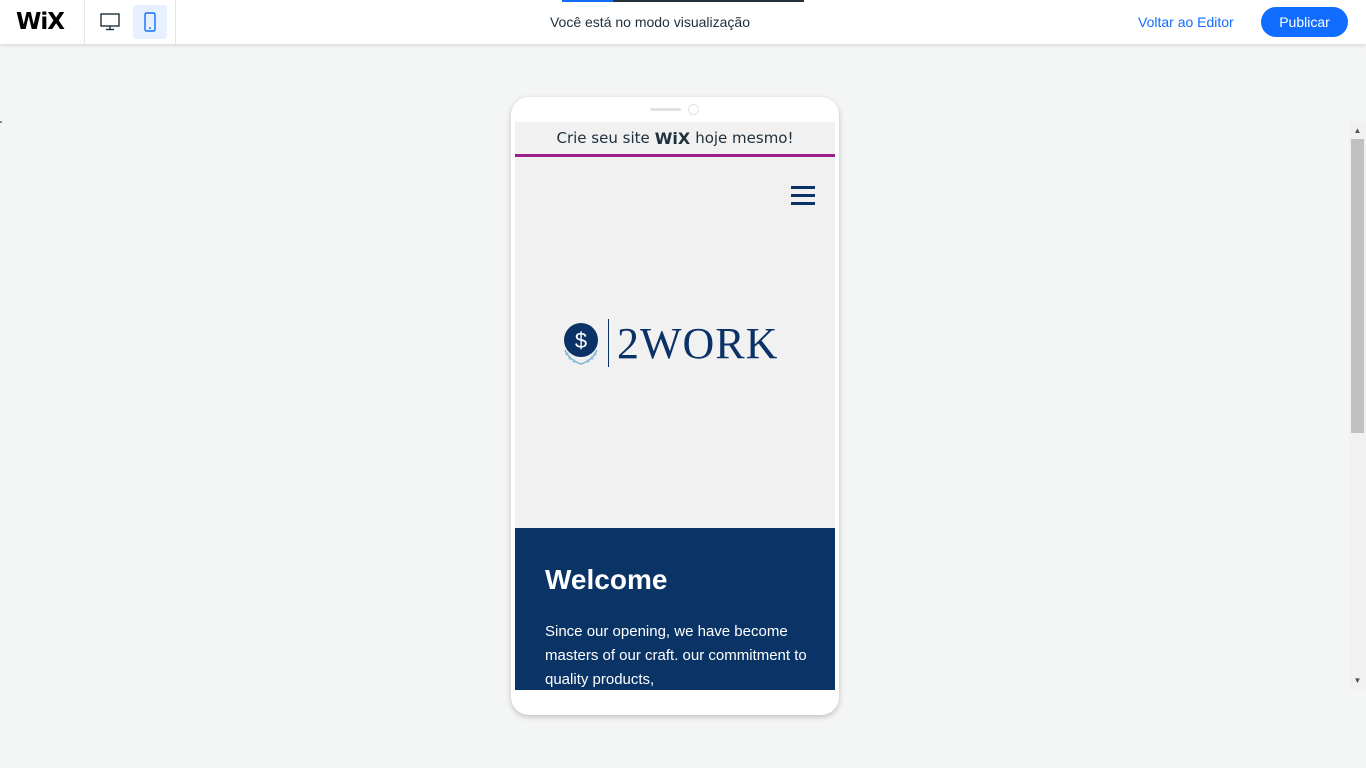 The image size is (1366, 768). I want to click on dollar-coin-icon: $, so click(581, 344).